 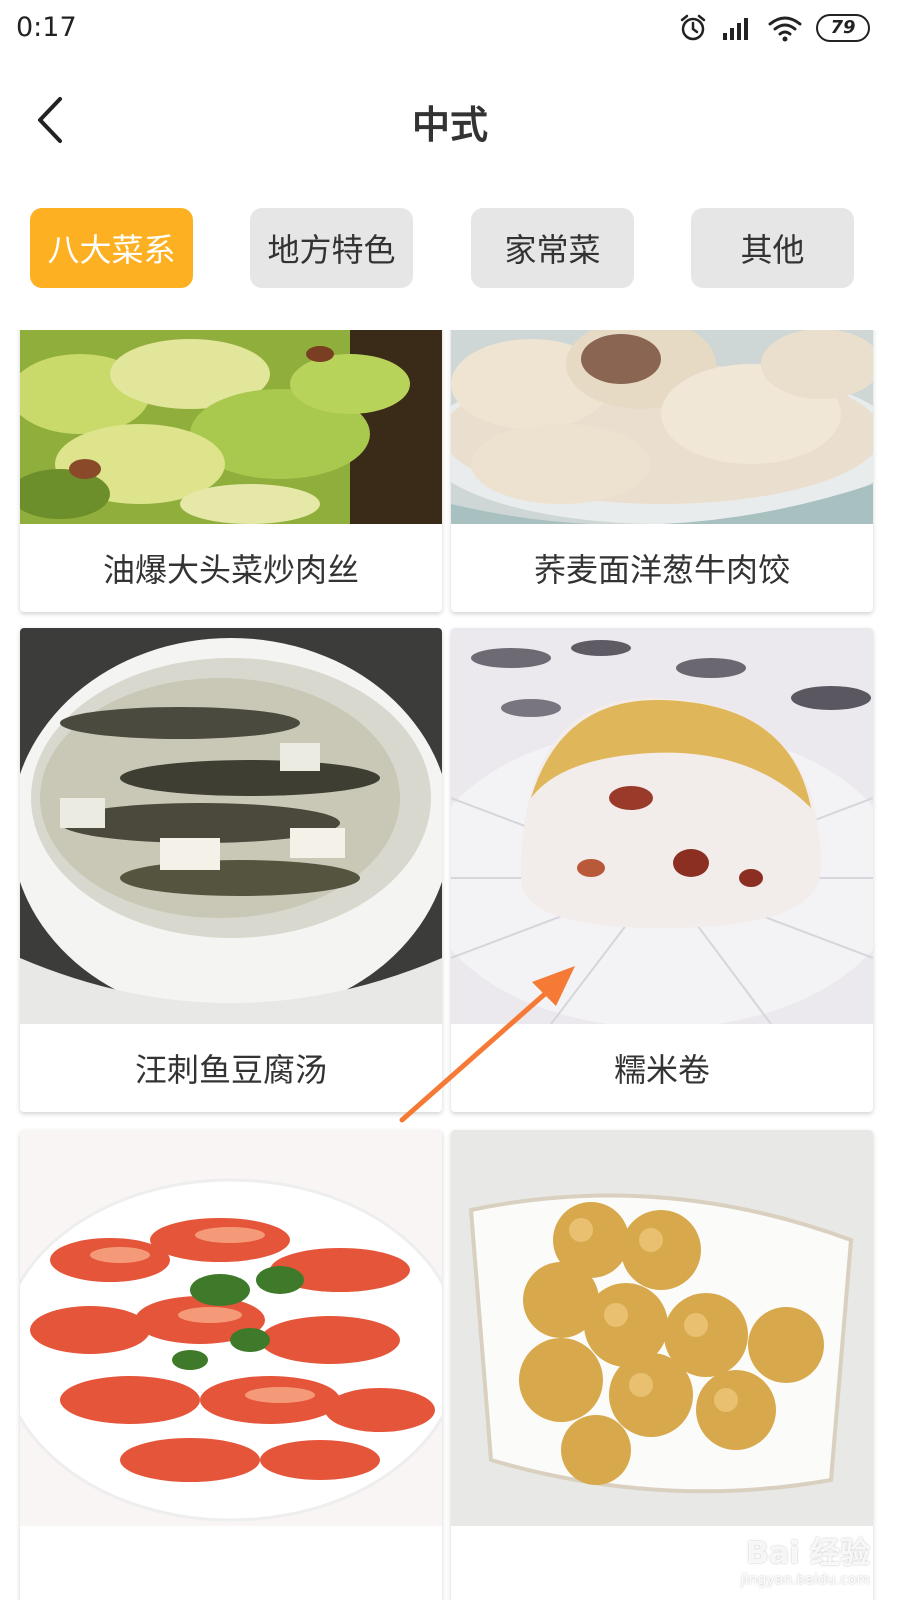 I want to click on dish-card: 汪刺鱼豆腐汤, so click(x=231, y=870).